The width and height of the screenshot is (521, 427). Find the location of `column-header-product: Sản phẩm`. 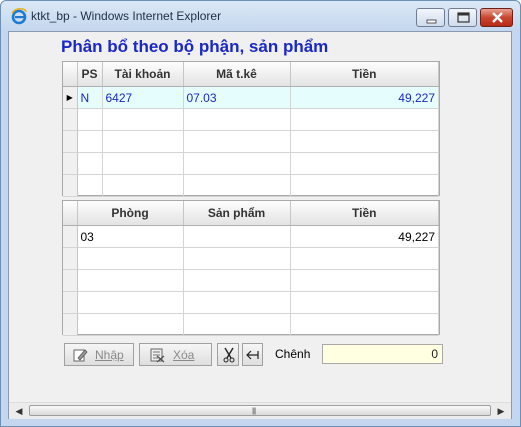

column-header-product: Sản phẩm is located at coordinates (237, 213).